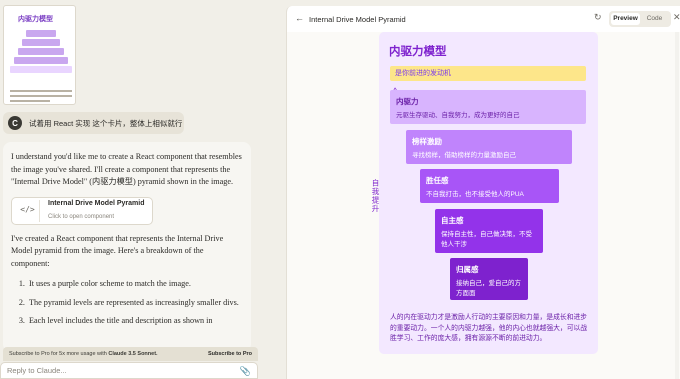 Image resolution: width=680 pixels, height=379 pixels. Describe the element at coordinates (106, 123) in the screenshot. I see `user-message-text: 试着用 React 实现 这个卡片，整体上相似就行` at that location.